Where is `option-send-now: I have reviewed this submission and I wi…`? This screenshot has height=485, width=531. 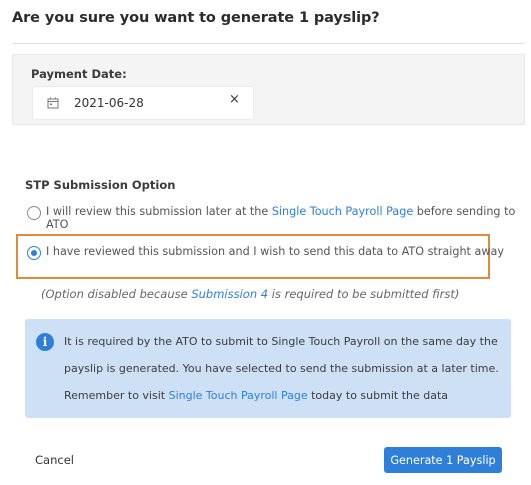 option-send-now: I have reviewed this submission and I wi… is located at coordinates (277, 259).